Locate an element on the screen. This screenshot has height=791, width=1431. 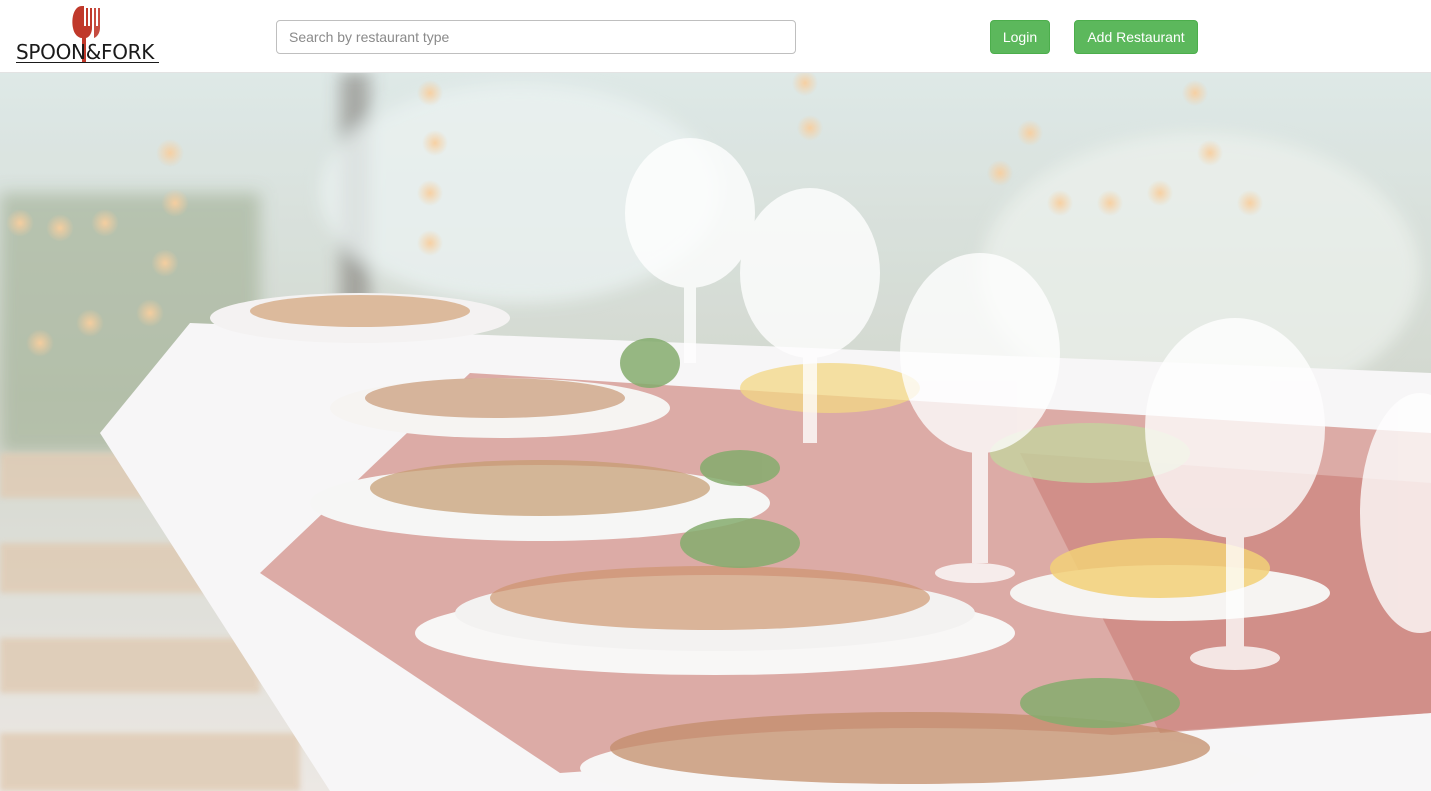
add-restaurant-button: Add Restaurant is located at coordinates (1136, 37).